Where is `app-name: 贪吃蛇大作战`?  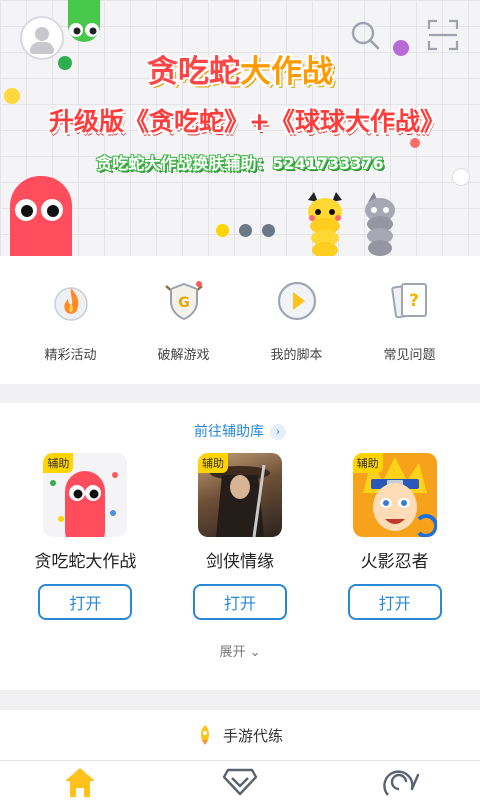 app-name: 贪吃蛇大作战 is located at coordinates (85, 562).